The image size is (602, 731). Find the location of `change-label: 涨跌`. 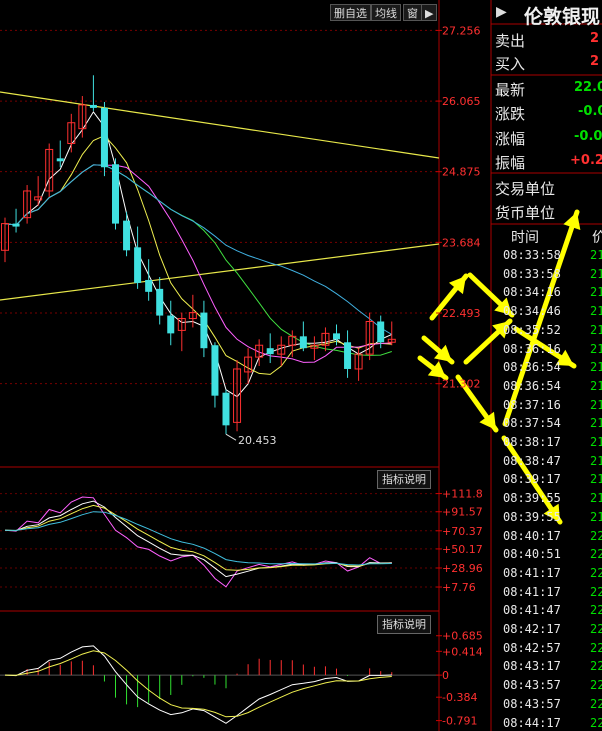

change-label: 涨跌 is located at coordinates (510, 114).